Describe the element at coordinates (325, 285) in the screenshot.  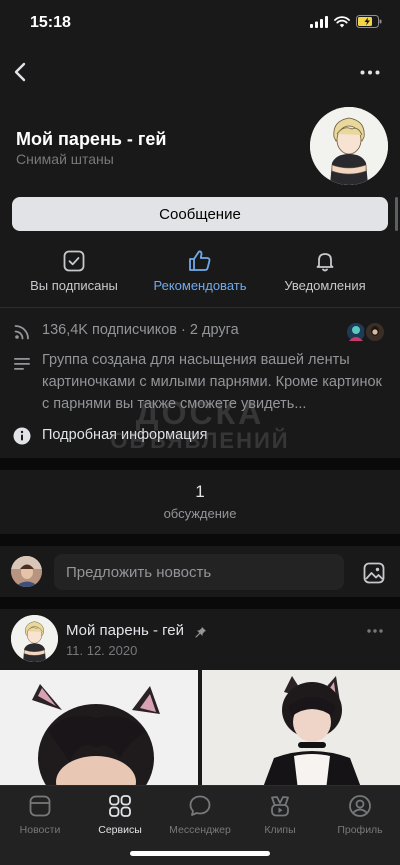
I see `notifications-label: Уведомления` at that location.